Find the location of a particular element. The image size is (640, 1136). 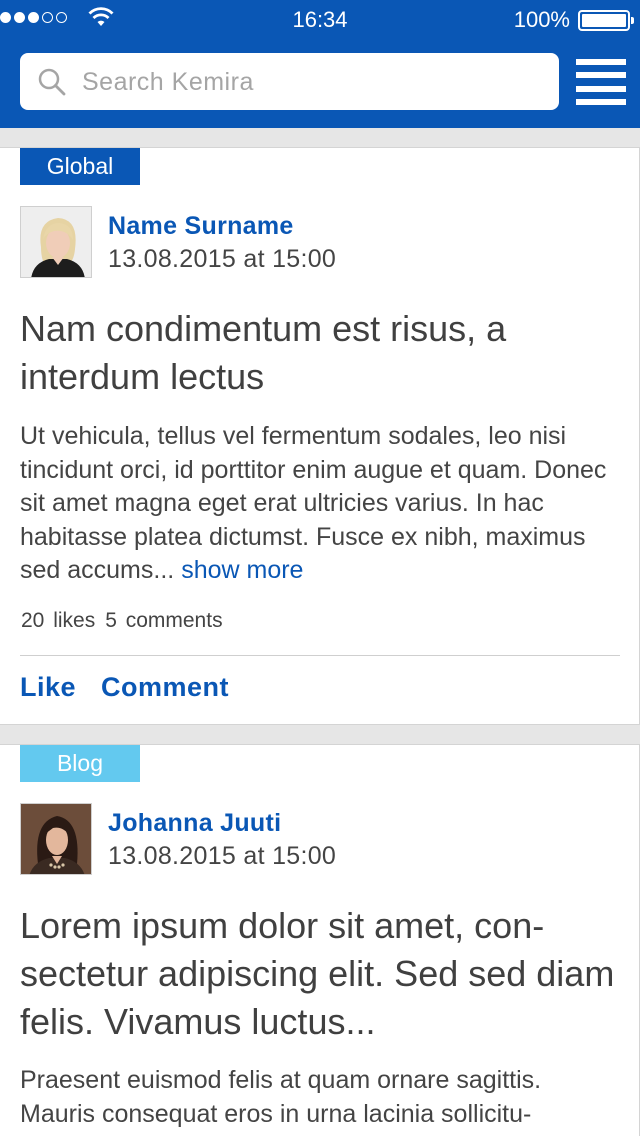

comment-button: Comment is located at coordinates (165, 687).